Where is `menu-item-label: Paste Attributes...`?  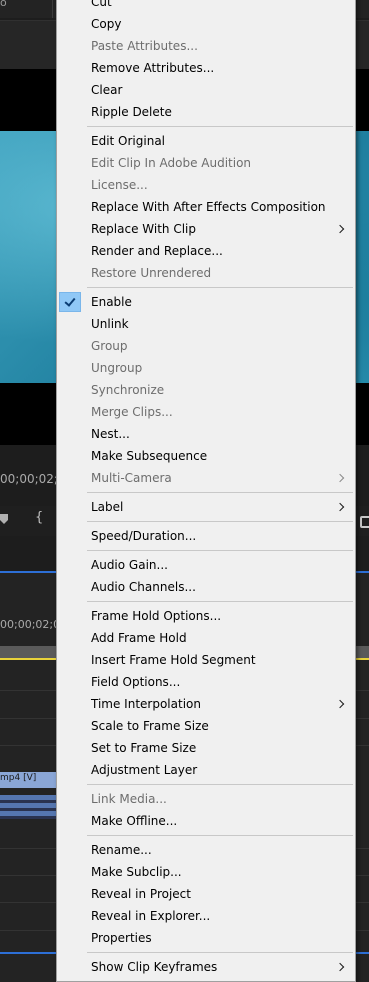
menu-item-label: Paste Attributes... is located at coordinates (144, 46).